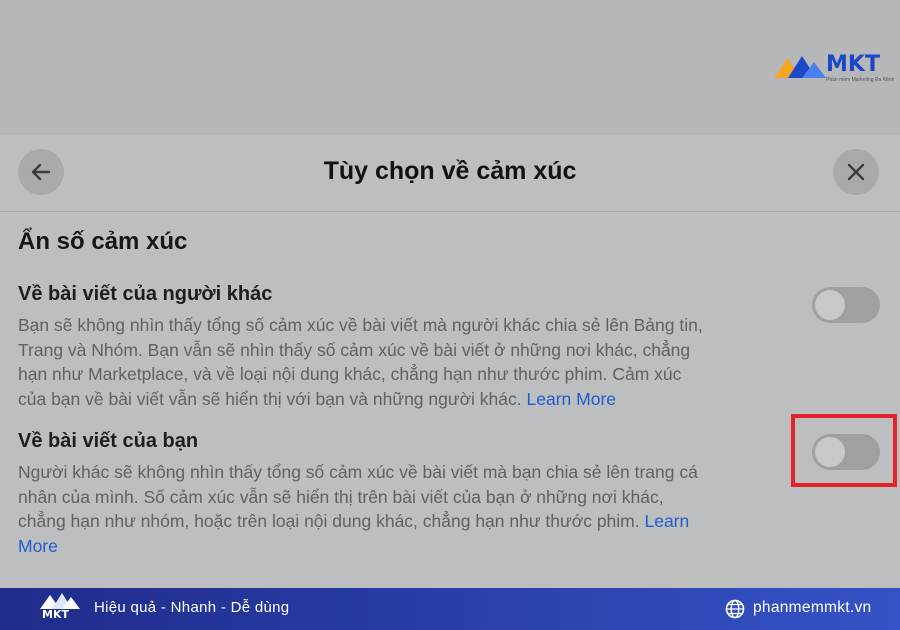 The height and width of the screenshot is (630, 900). Describe the element at coordinates (38, 546) in the screenshot. I see `learn-more-link-continued: More` at that location.